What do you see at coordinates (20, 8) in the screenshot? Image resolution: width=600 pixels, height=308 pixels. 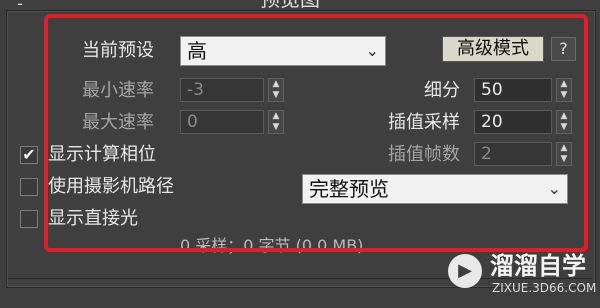 I see `rollout-collapse-toggle: -` at bounding box center [20, 8].